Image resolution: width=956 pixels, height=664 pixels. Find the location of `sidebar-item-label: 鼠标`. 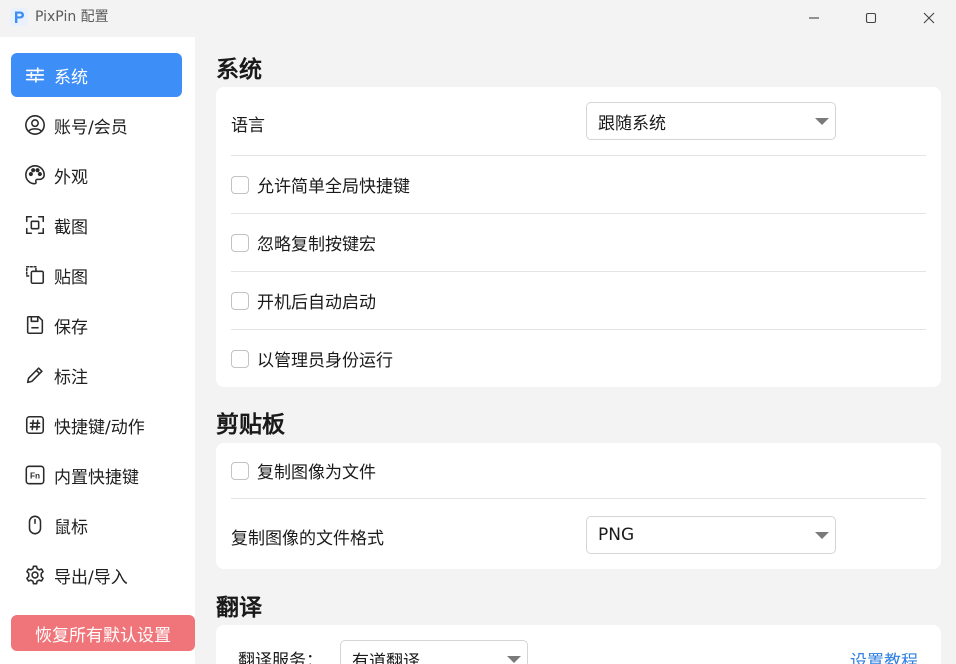

sidebar-item-label: 鼠标 is located at coordinates (71, 527).